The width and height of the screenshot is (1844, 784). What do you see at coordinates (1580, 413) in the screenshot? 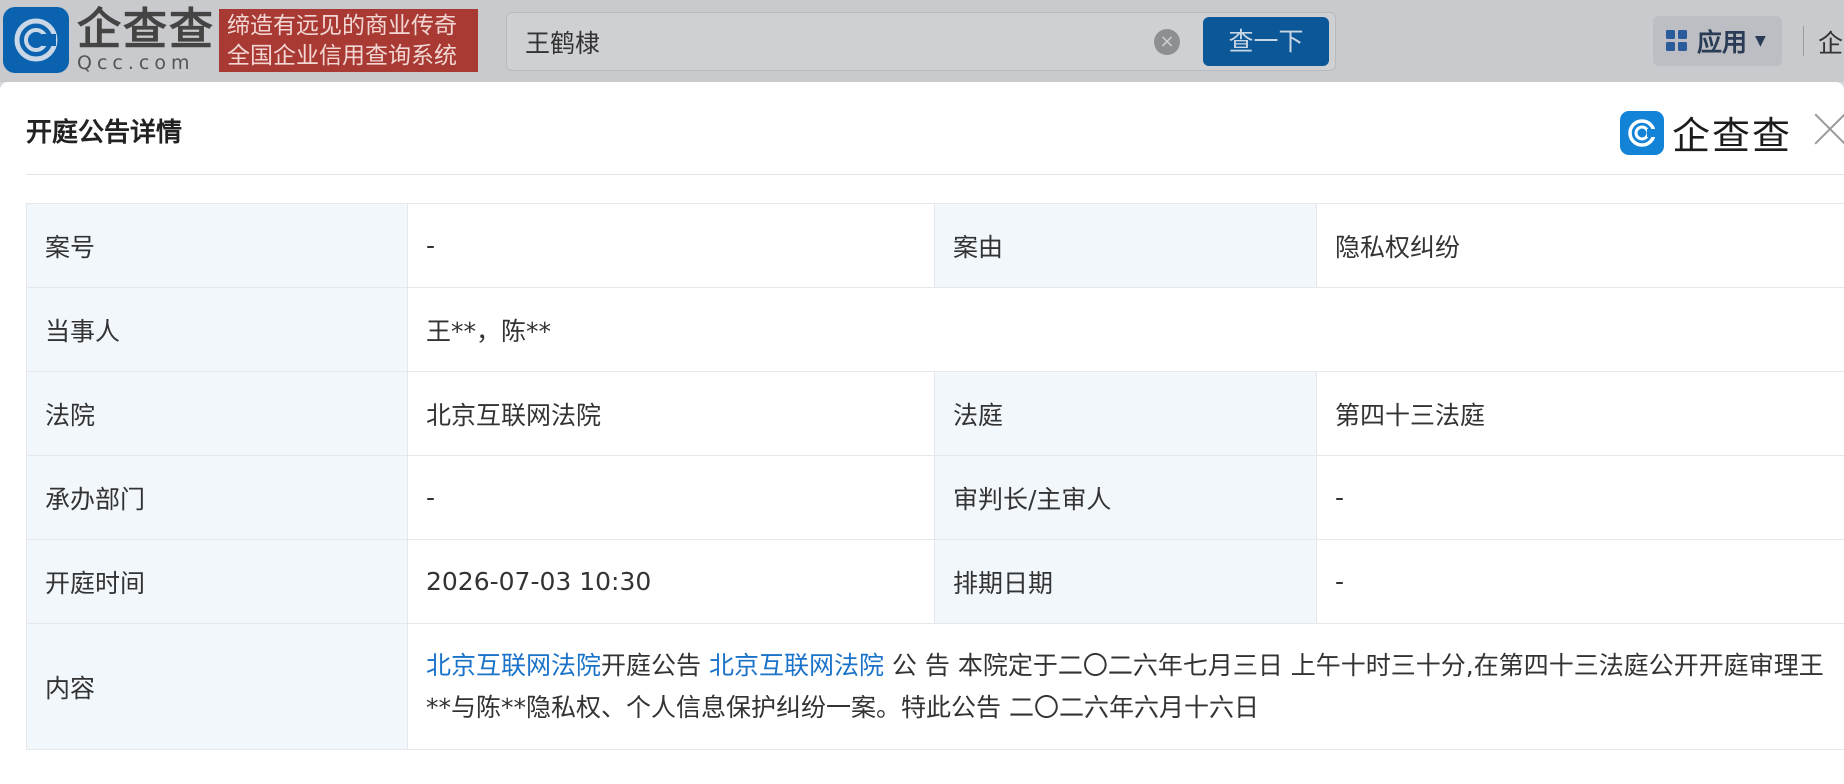
I see `tribunal-value: 第四十三法庭` at bounding box center [1580, 413].